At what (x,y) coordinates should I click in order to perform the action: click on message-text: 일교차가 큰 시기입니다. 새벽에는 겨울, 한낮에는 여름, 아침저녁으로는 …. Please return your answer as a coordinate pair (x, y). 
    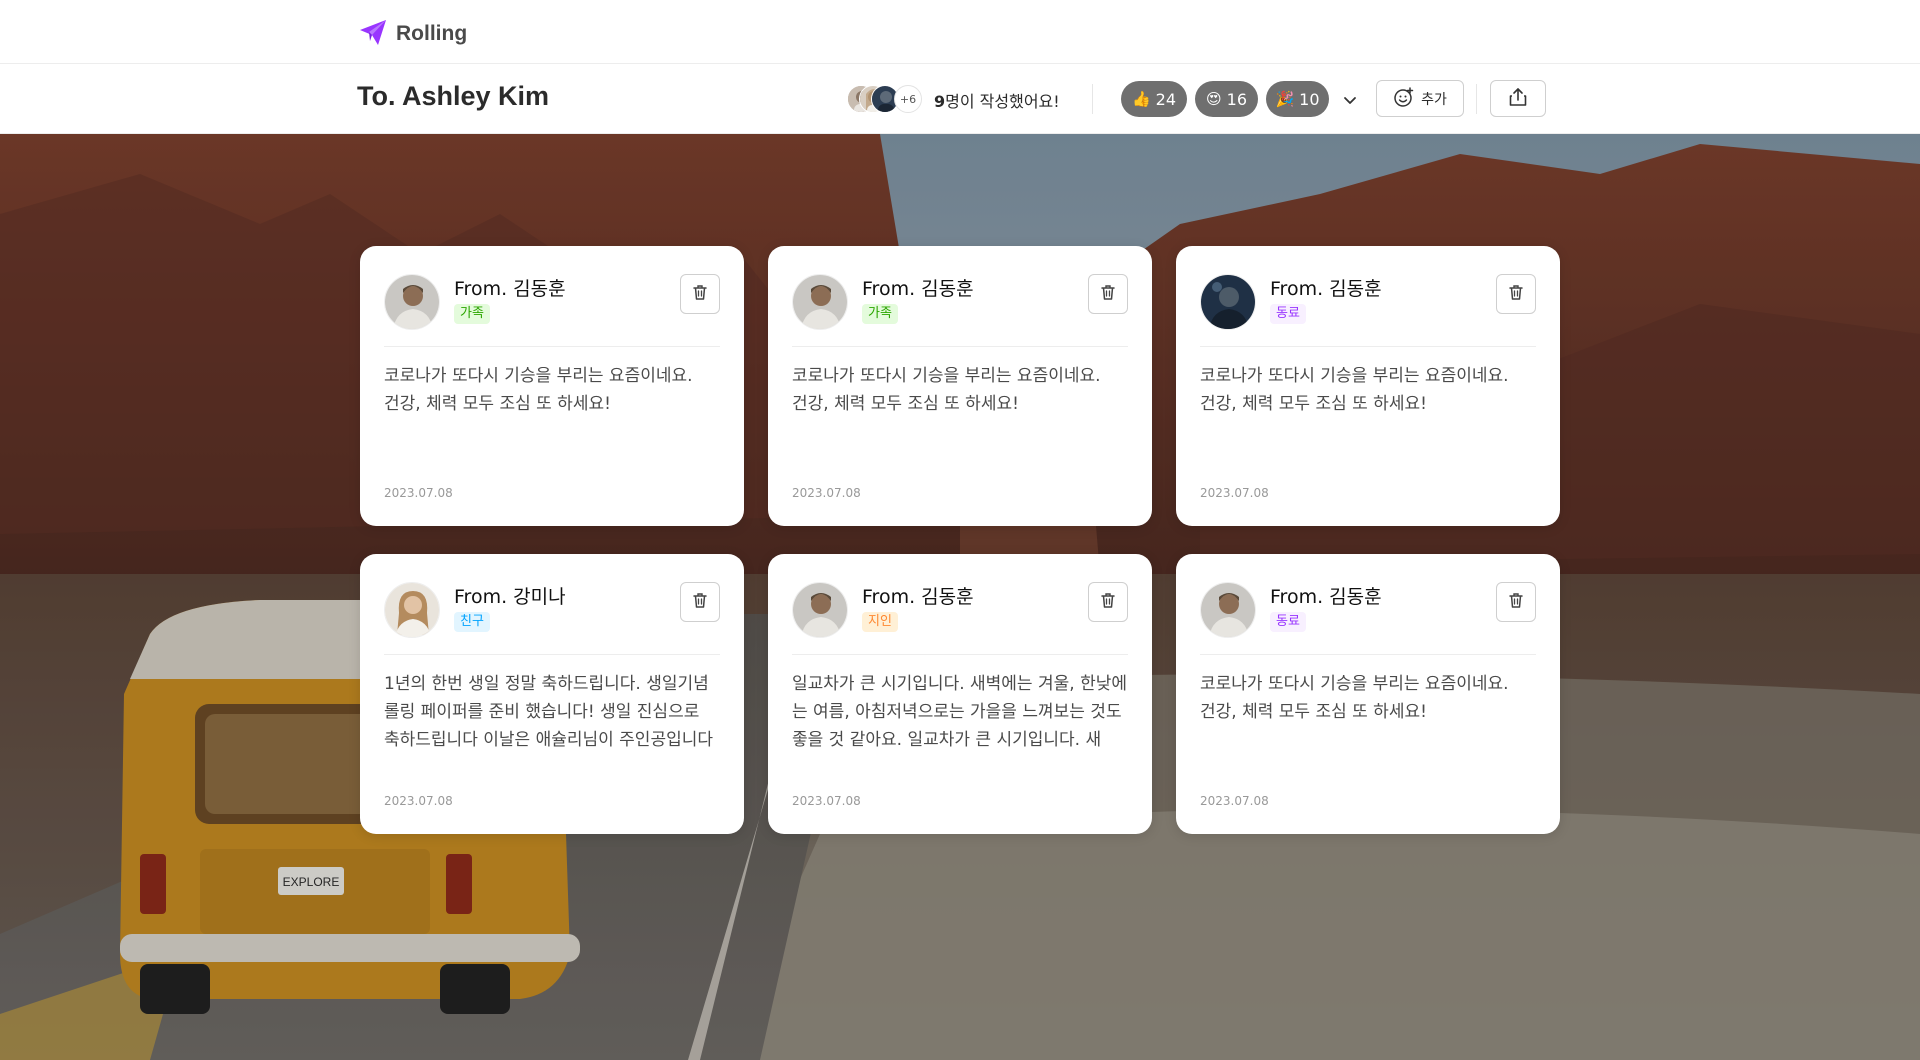
    Looking at the image, I should click on (959, 712).